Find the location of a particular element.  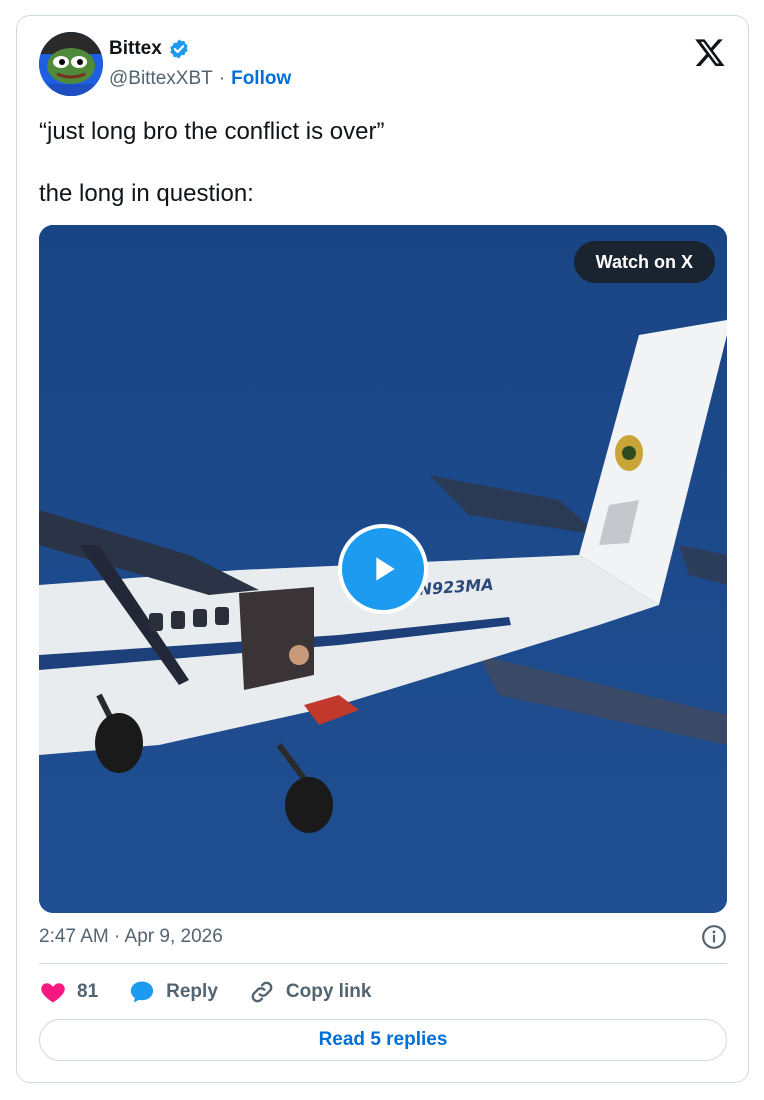

play-icon is located at coordinates (385, 569).